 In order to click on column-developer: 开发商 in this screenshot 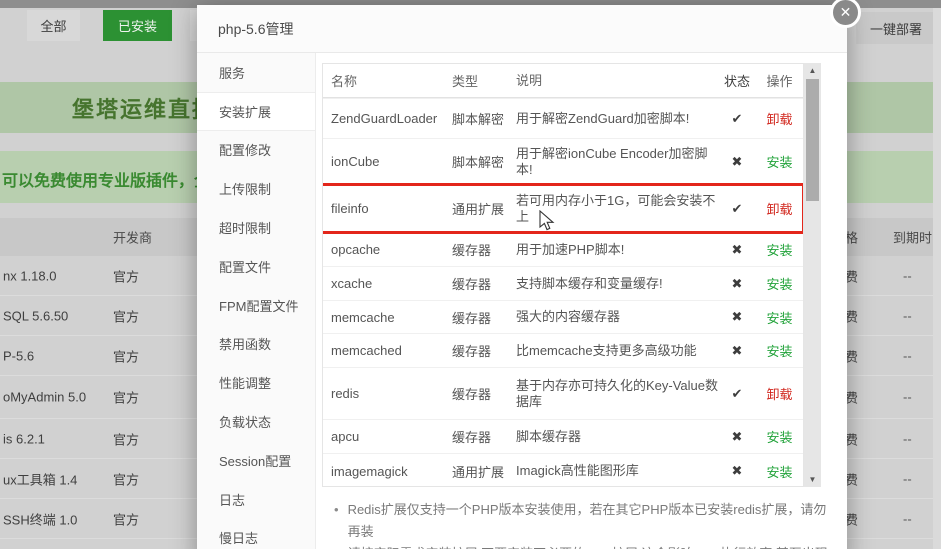, I will do `click(133, 238)`.